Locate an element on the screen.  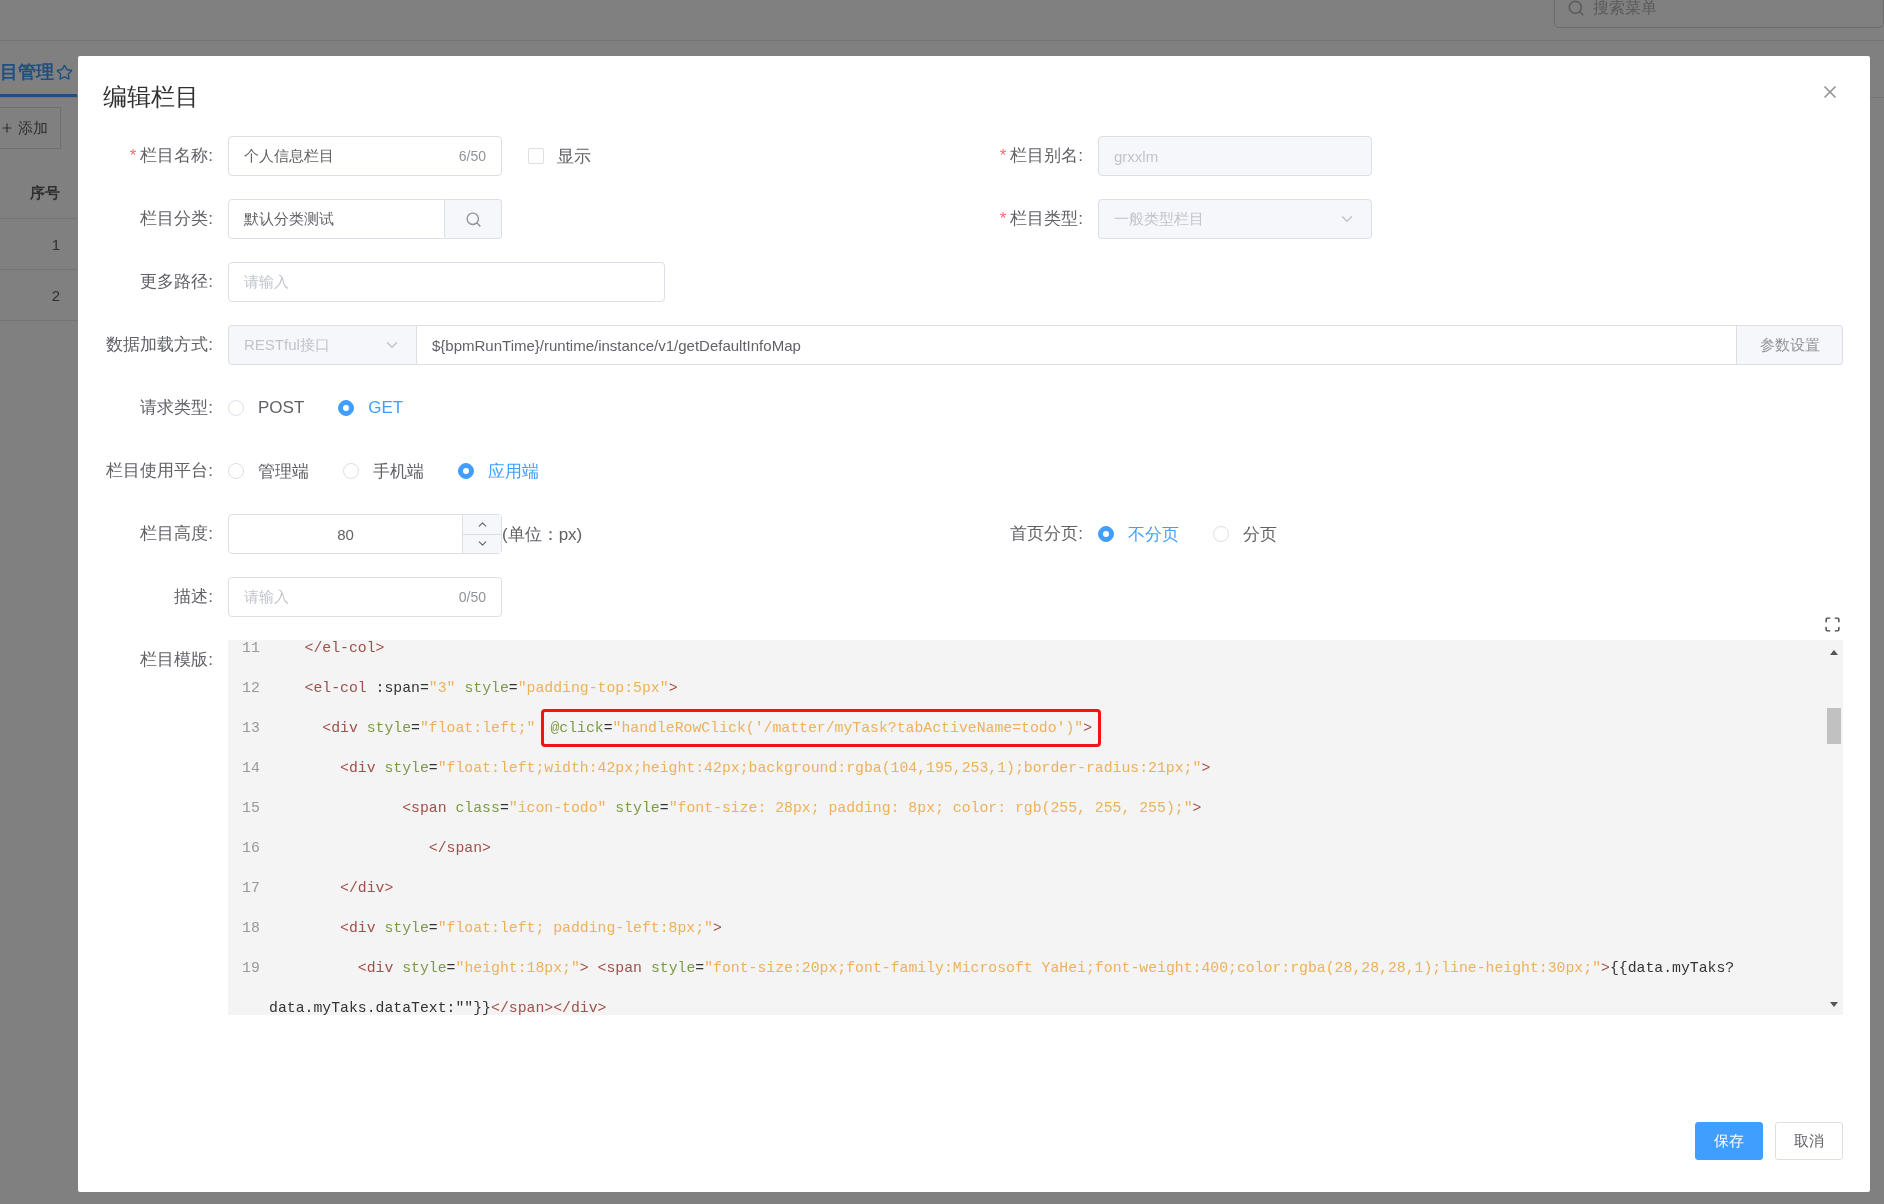
url-field: ${bpmRunTime}/runtime/instance/v1/getDefaultInfoMap is located at coordinates (1077, 345).